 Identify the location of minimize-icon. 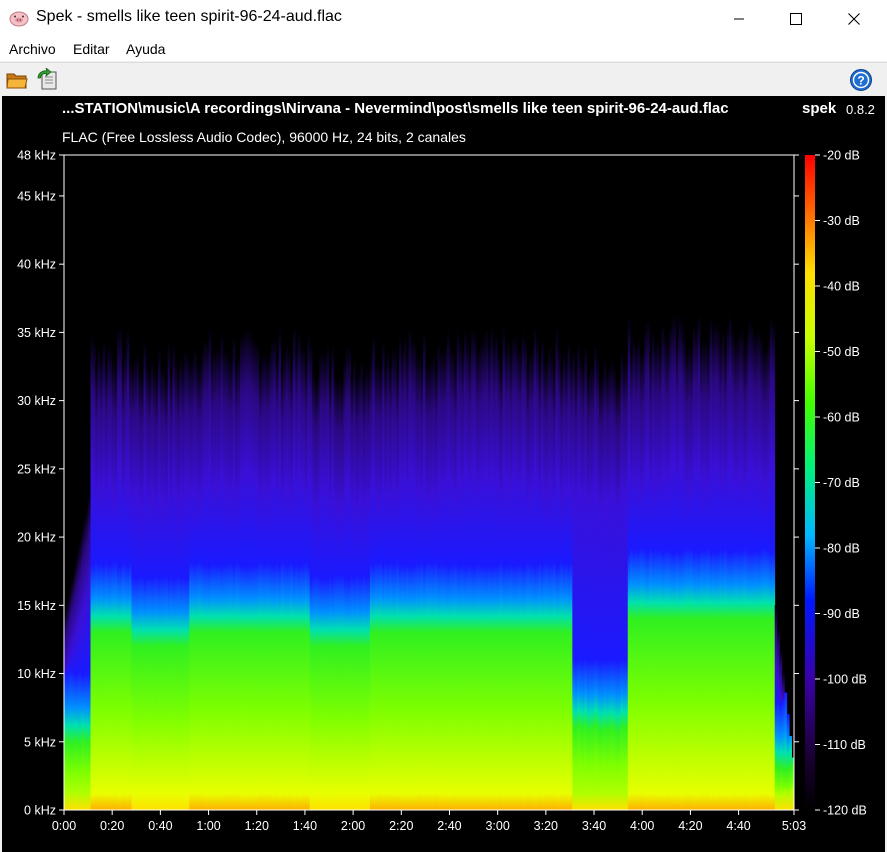
(739, 18).